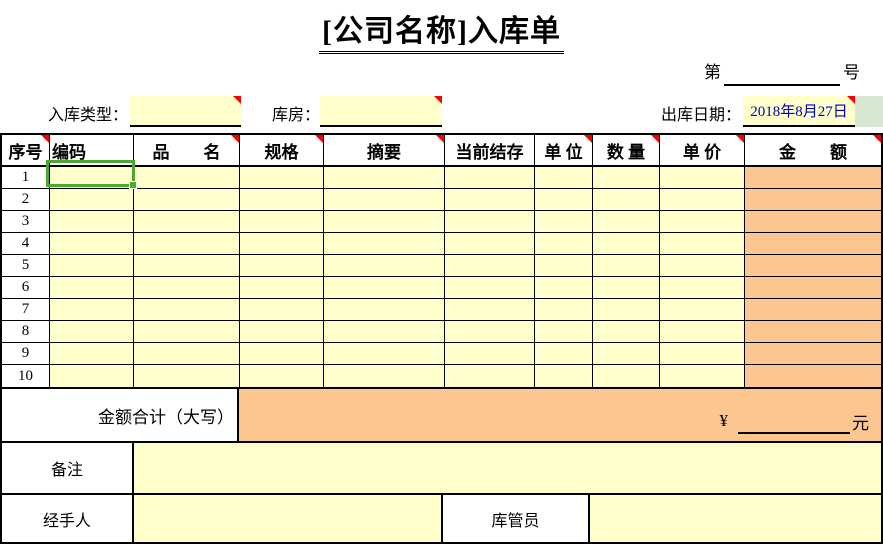  I want to click on header-amount: 金 额, so click(813, 150).